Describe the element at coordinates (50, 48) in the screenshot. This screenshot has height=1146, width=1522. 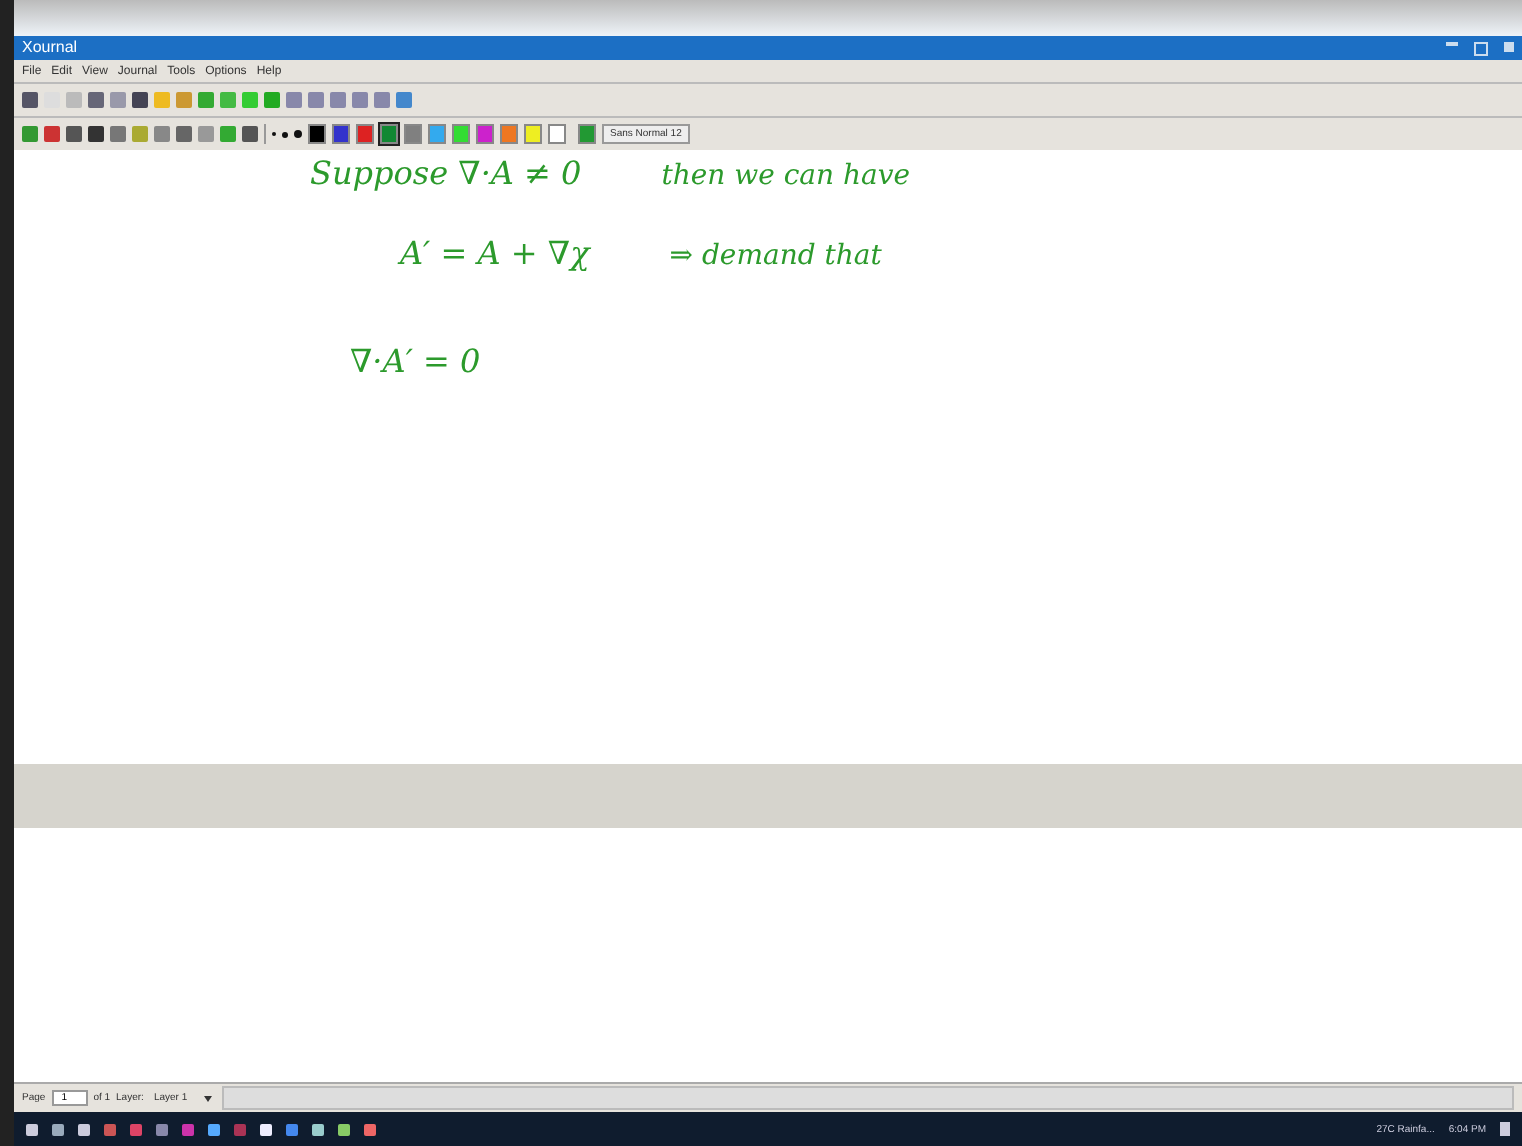
I see `window-title: Xournal` at that location.